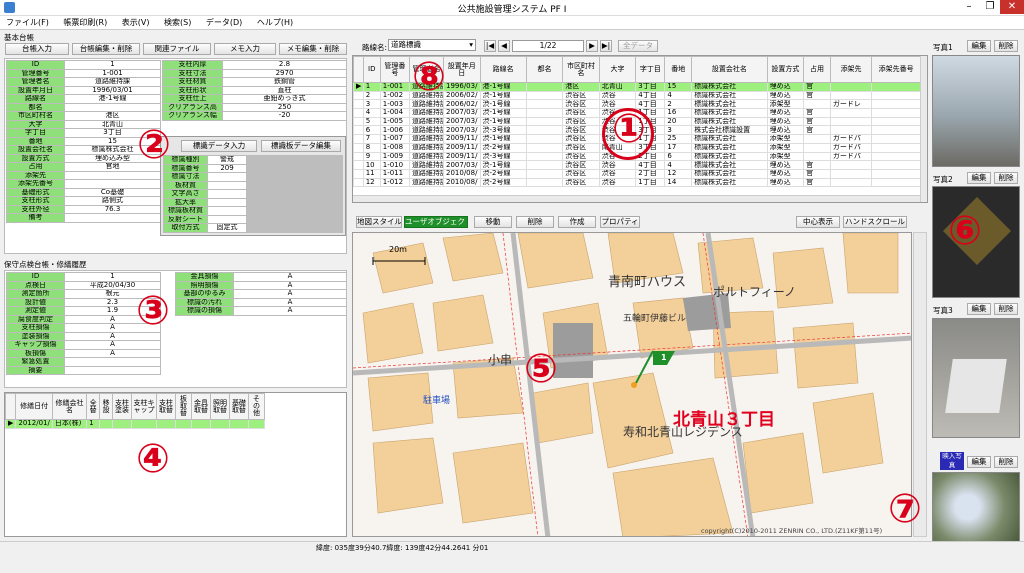 The width and height of the screenshot is (1024, 573). What do you see at coordinates (106, 406) in the screenshot?
I see `history-column-header: 移設` at bounding box center [106, 406].